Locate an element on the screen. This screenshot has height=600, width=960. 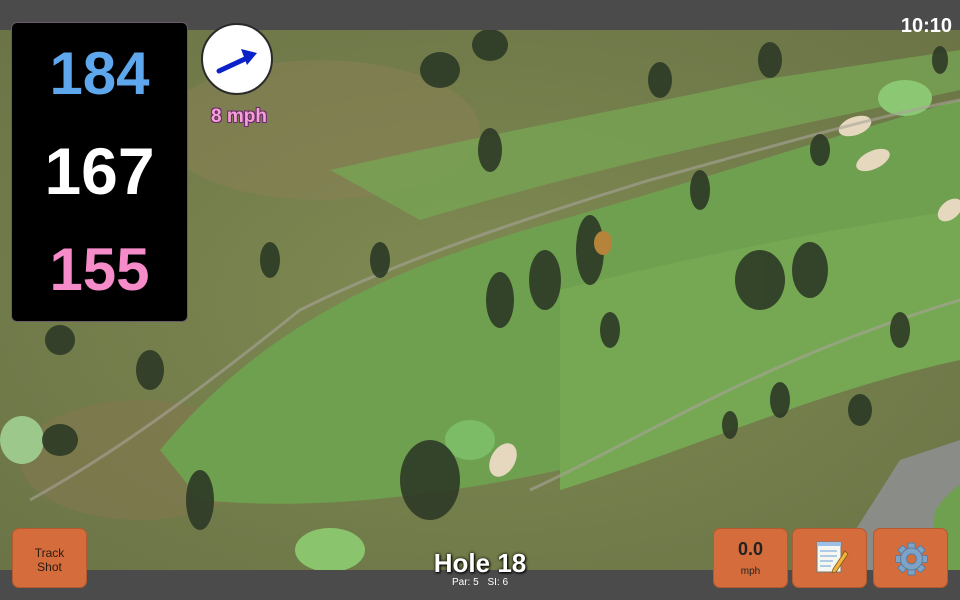
settings-button is located at coordinates (910, 558).